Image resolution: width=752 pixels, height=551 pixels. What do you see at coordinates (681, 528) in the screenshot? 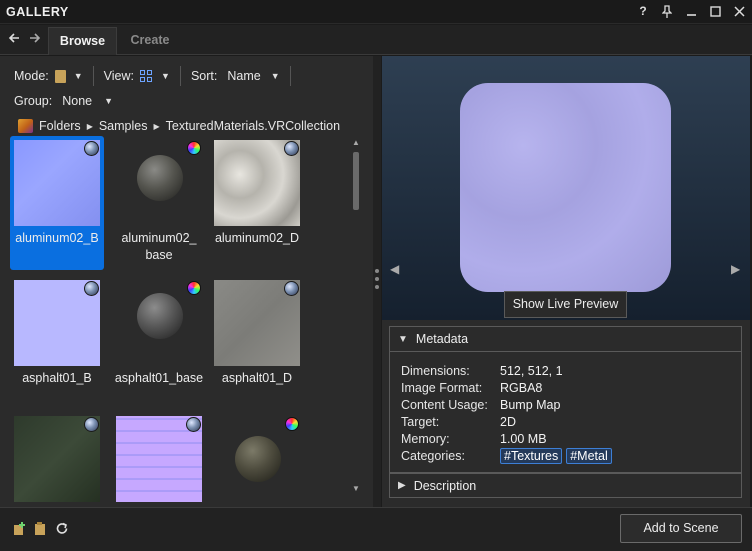
I see `add-to-scene-button: Add to Scene` at bounding box center [681, 528].